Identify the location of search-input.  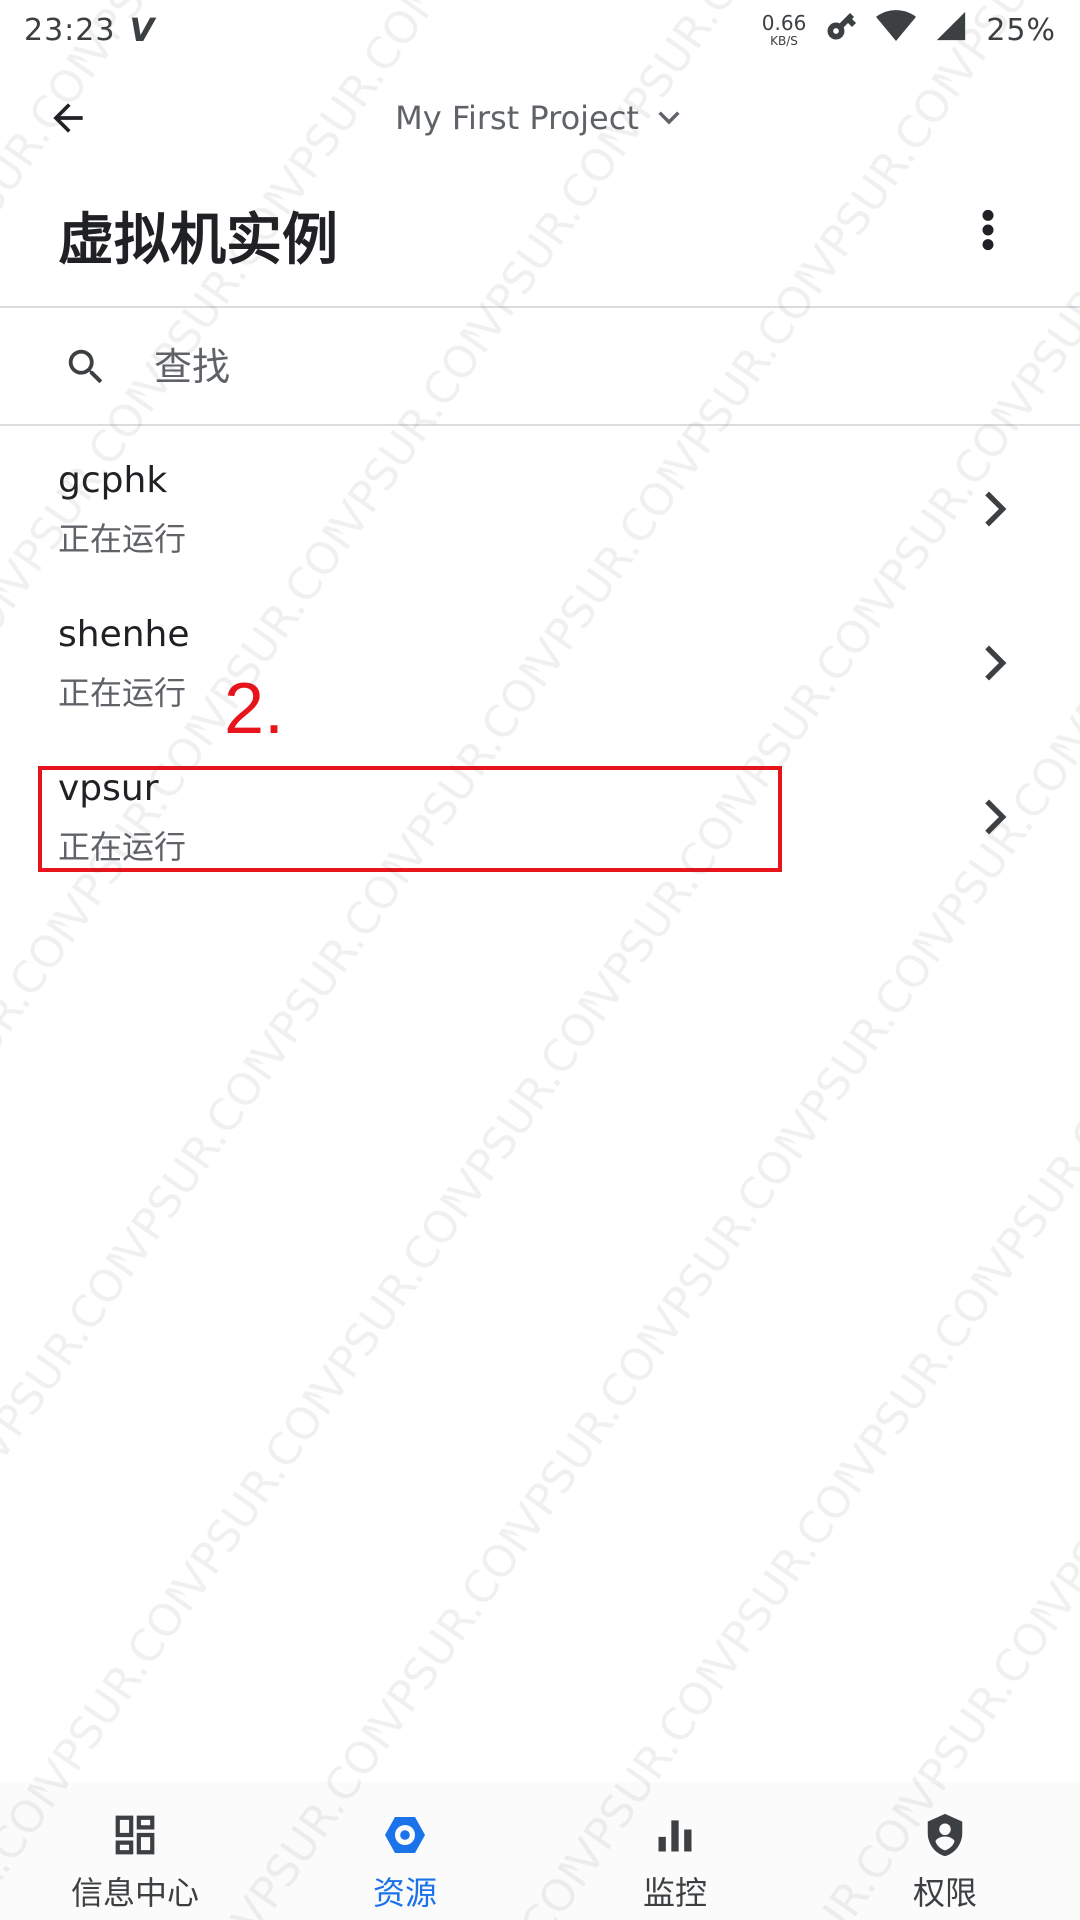
(504, 367).